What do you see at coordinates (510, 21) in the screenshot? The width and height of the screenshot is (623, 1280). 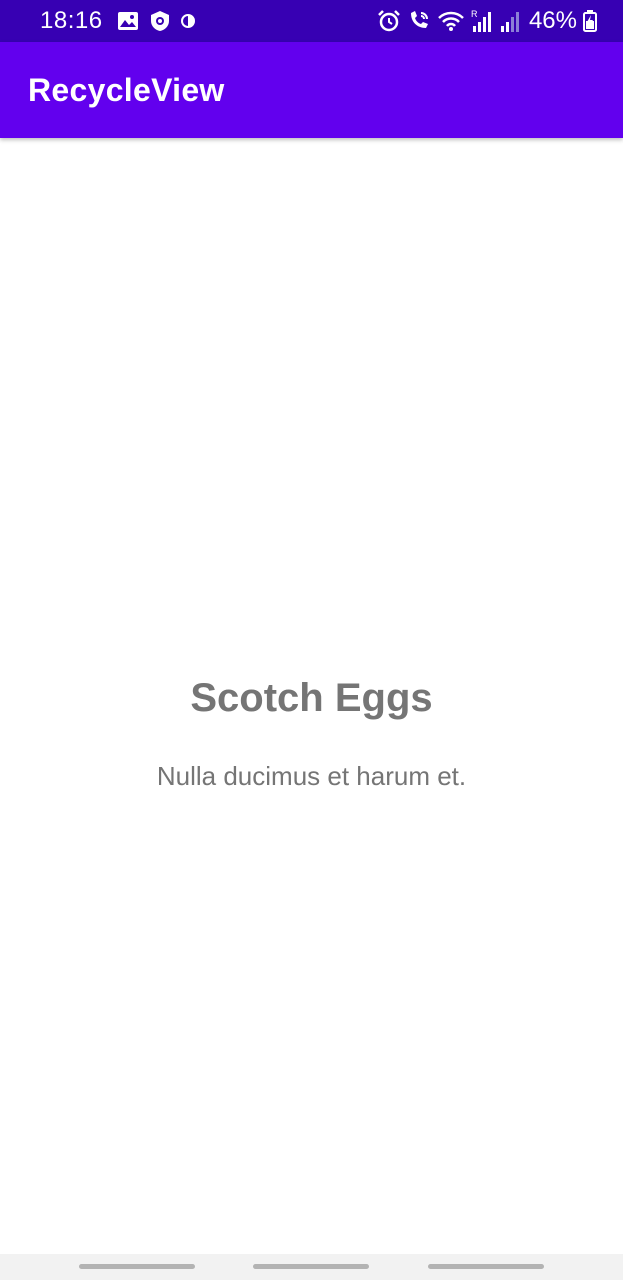 I see `signal-icon` at bounding box center [510, 21].